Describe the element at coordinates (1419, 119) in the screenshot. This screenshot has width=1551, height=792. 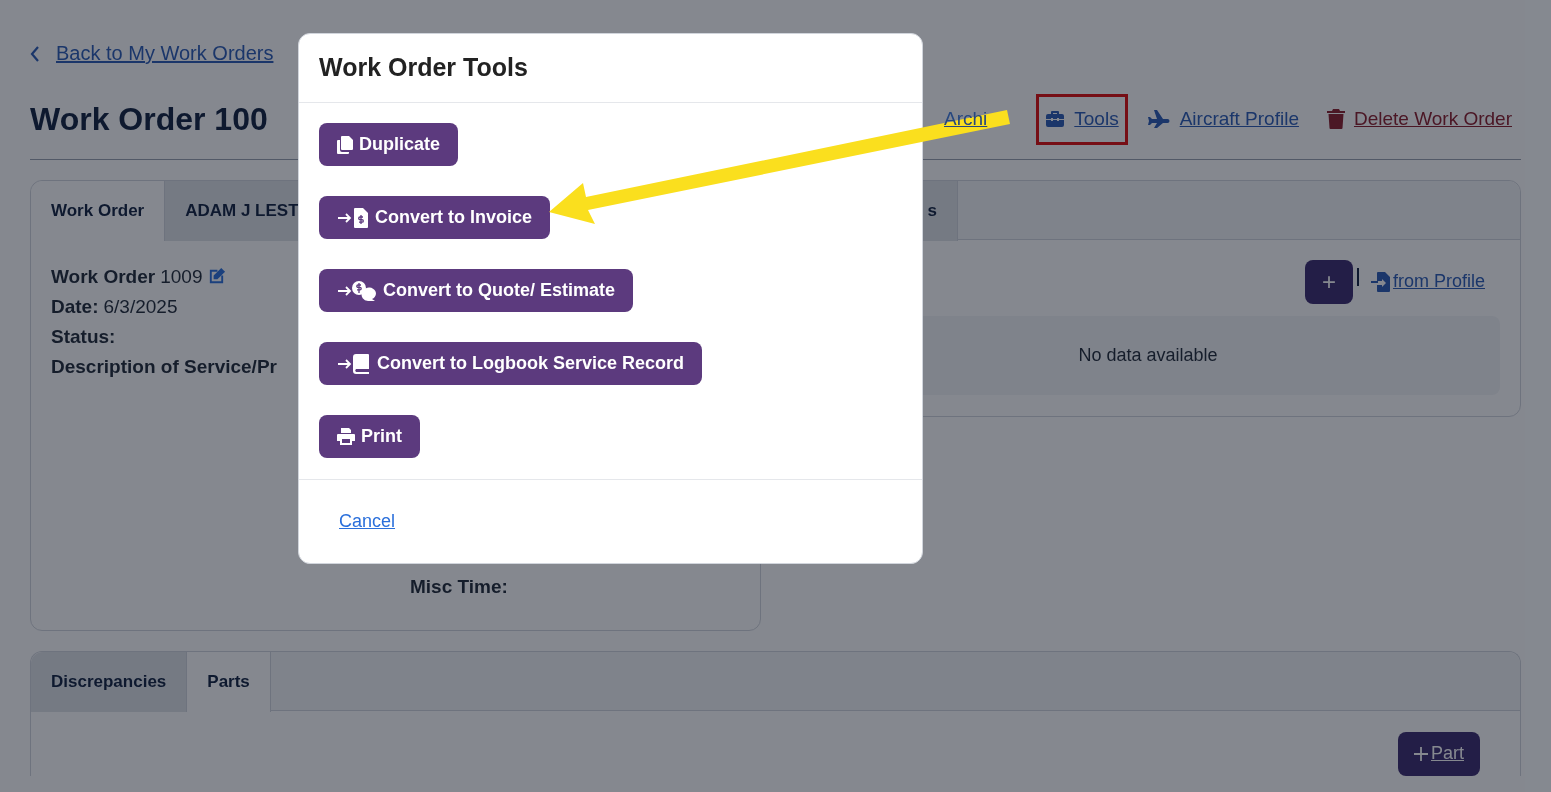
I see `delete-link: Delete Work Order` at that location.